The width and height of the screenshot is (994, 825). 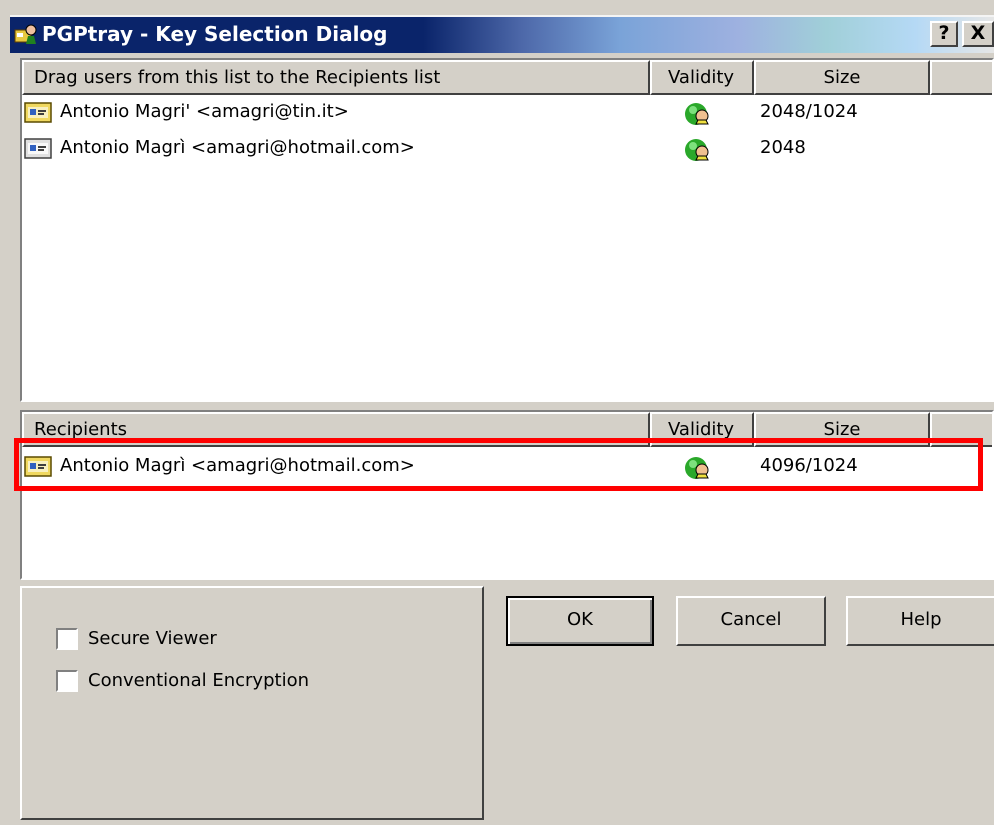 I want to click on context-help-button: ?, so click(x=944, y=34).